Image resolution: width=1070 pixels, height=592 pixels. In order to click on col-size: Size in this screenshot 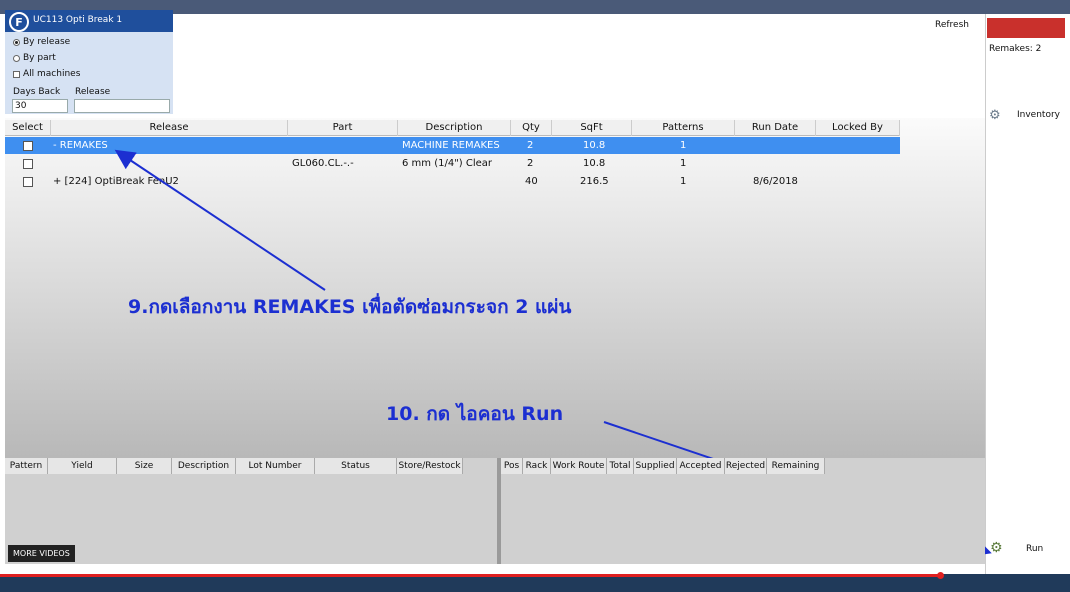, I will do `click(144, 466)`.